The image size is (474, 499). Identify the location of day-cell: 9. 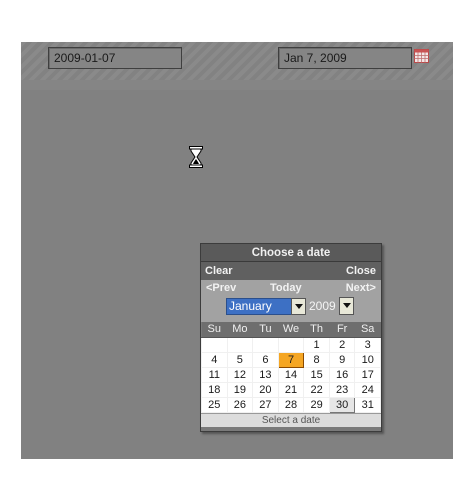
(342, 359).